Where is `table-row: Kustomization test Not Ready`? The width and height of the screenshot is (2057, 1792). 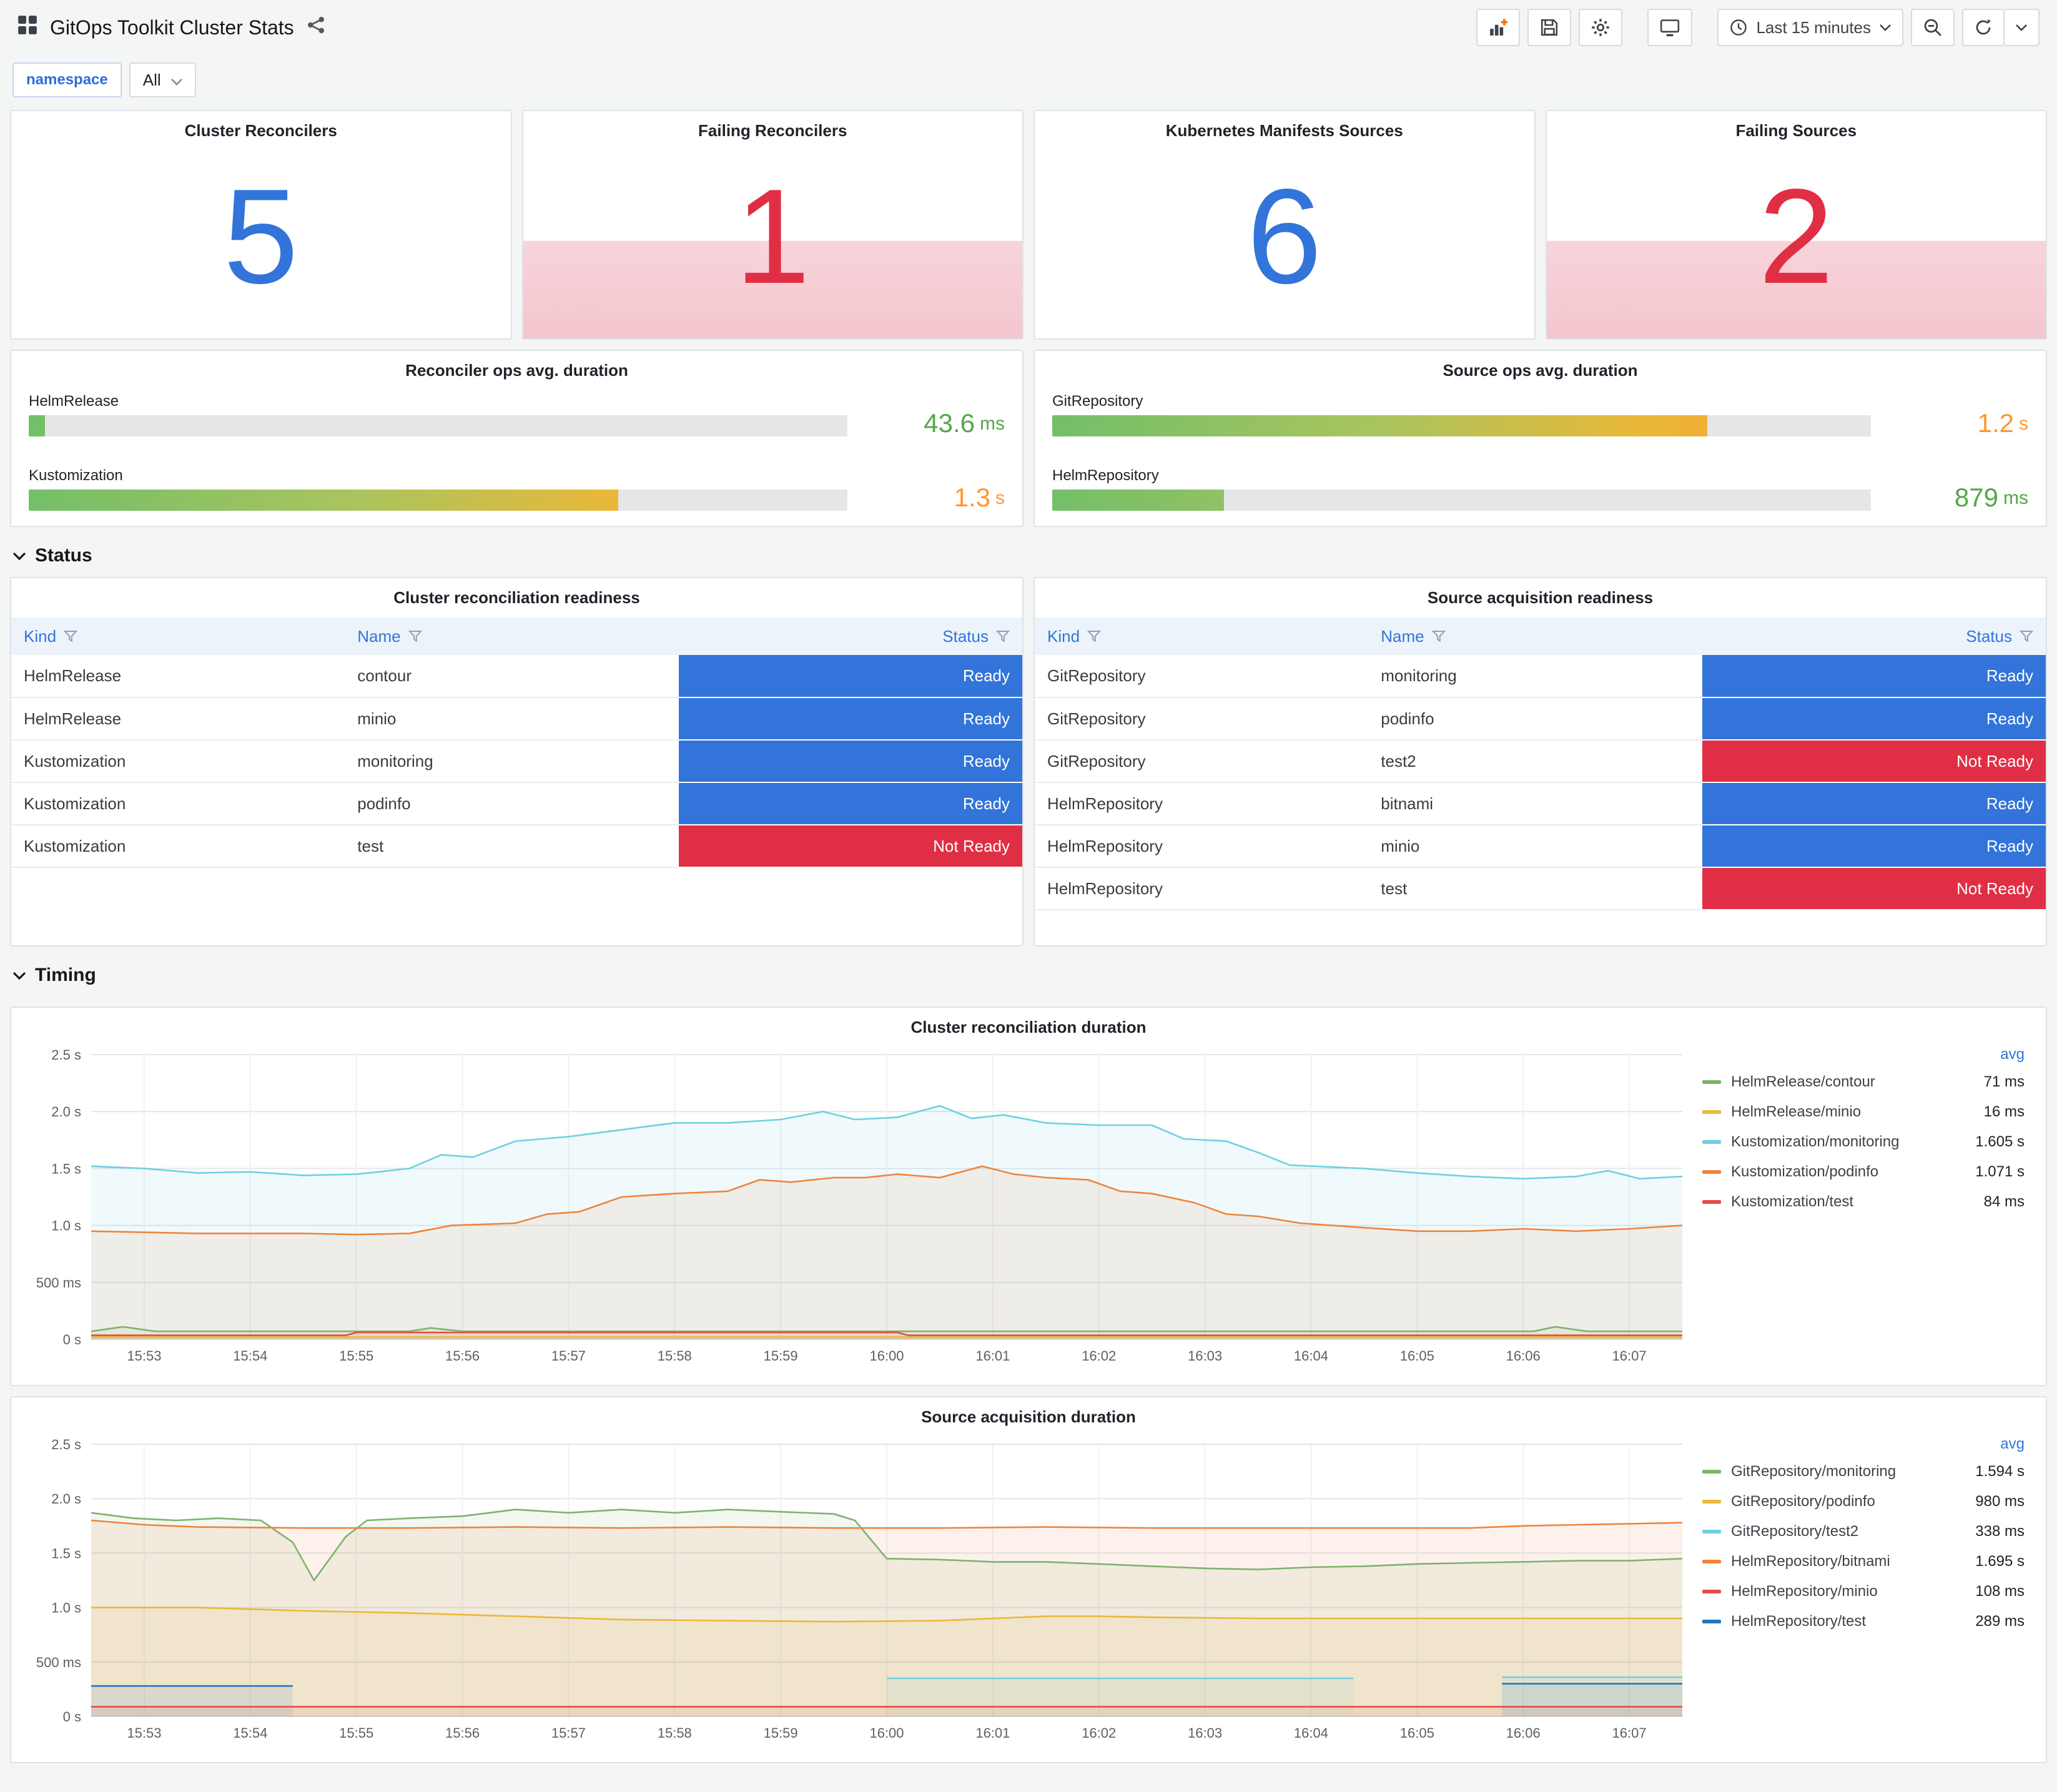 table-row: Kustomization test Not Ready is located at coordinates (516, 846).